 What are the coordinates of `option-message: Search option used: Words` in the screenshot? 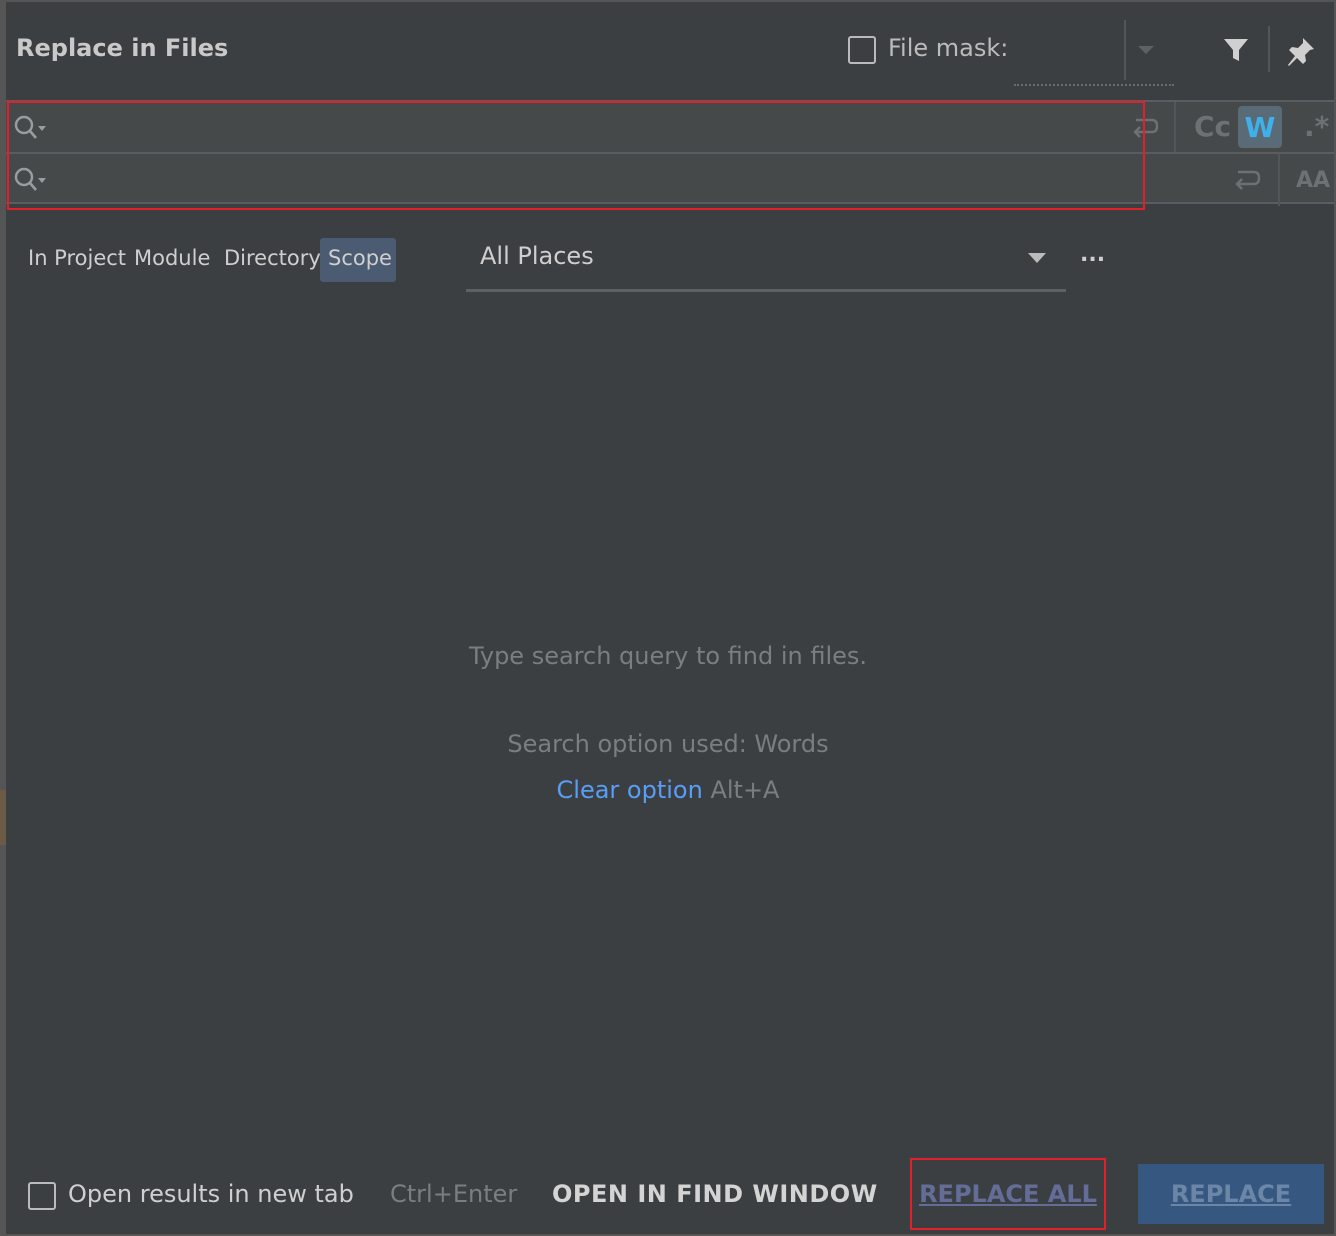 It's located at (668, 744).